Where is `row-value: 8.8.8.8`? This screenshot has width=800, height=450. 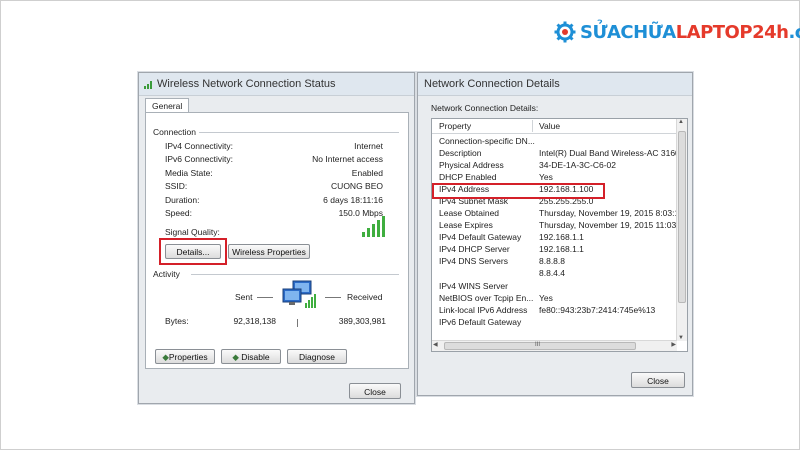
row-value: 8.8.8.8 is located at coordinates (552, 261).